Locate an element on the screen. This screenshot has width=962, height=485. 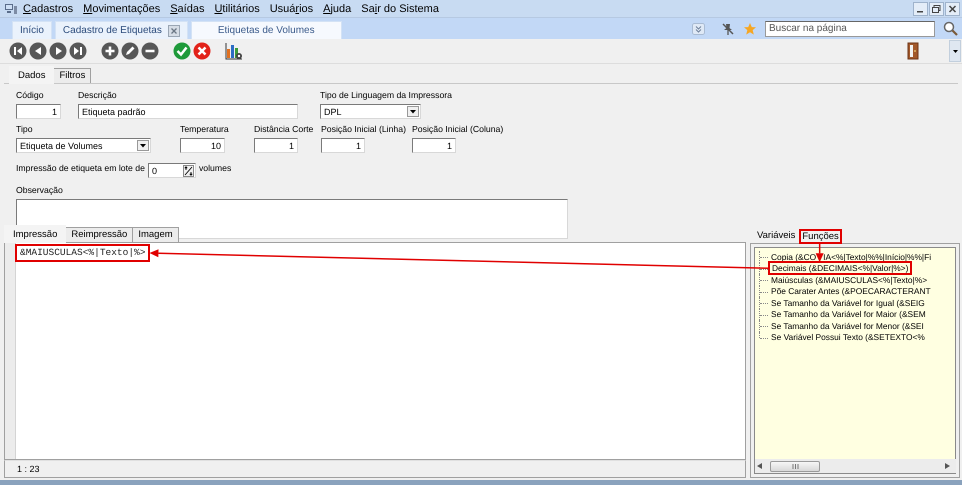
search-icon is located at coordinates (950, 28).